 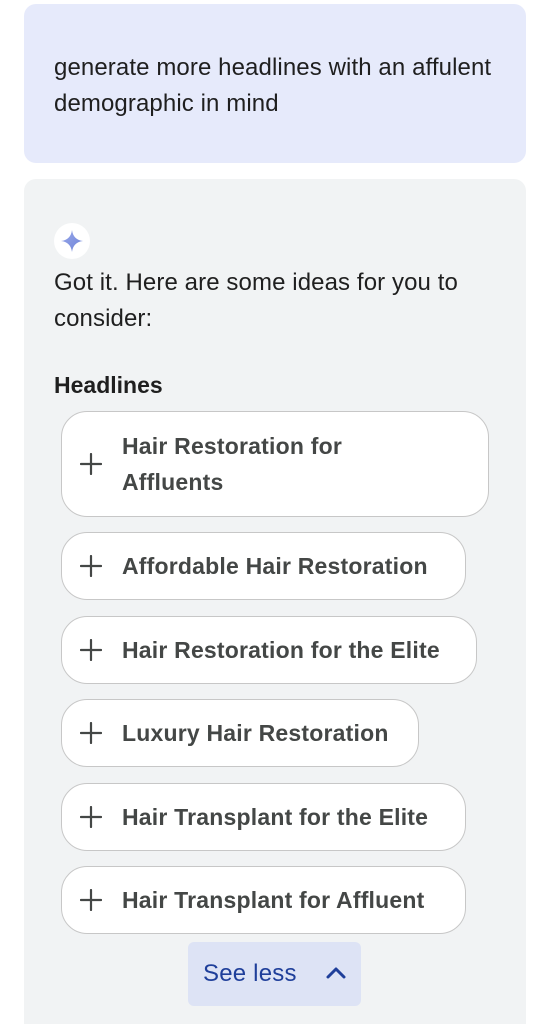 I want to click on headline-chip-label: Hair Restoration for the Elite, so click(x=281, y=650).